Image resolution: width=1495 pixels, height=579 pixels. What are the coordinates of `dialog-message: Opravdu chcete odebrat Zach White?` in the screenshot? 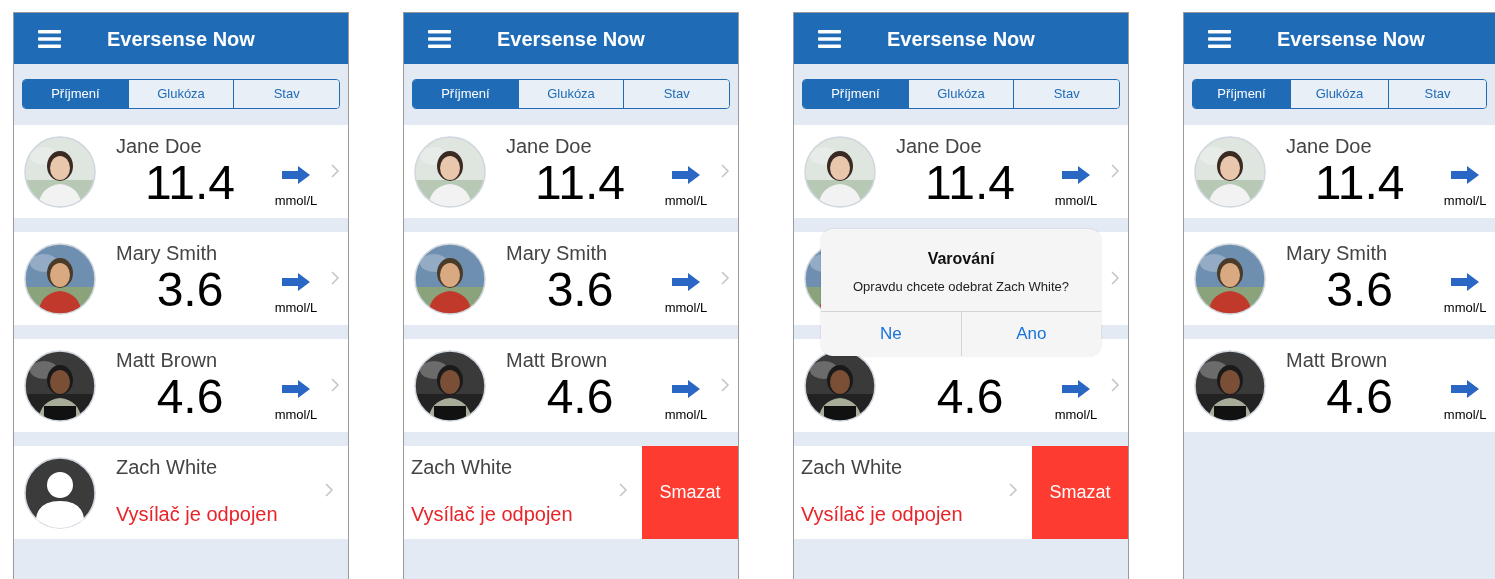 It's located at (961, 287).